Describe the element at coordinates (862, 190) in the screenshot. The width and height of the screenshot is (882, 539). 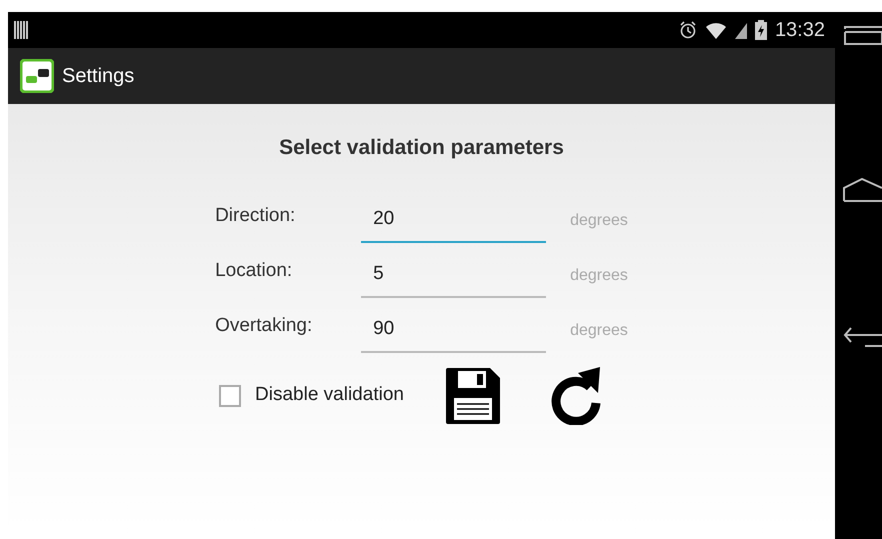
I see `home-icon` at that location.